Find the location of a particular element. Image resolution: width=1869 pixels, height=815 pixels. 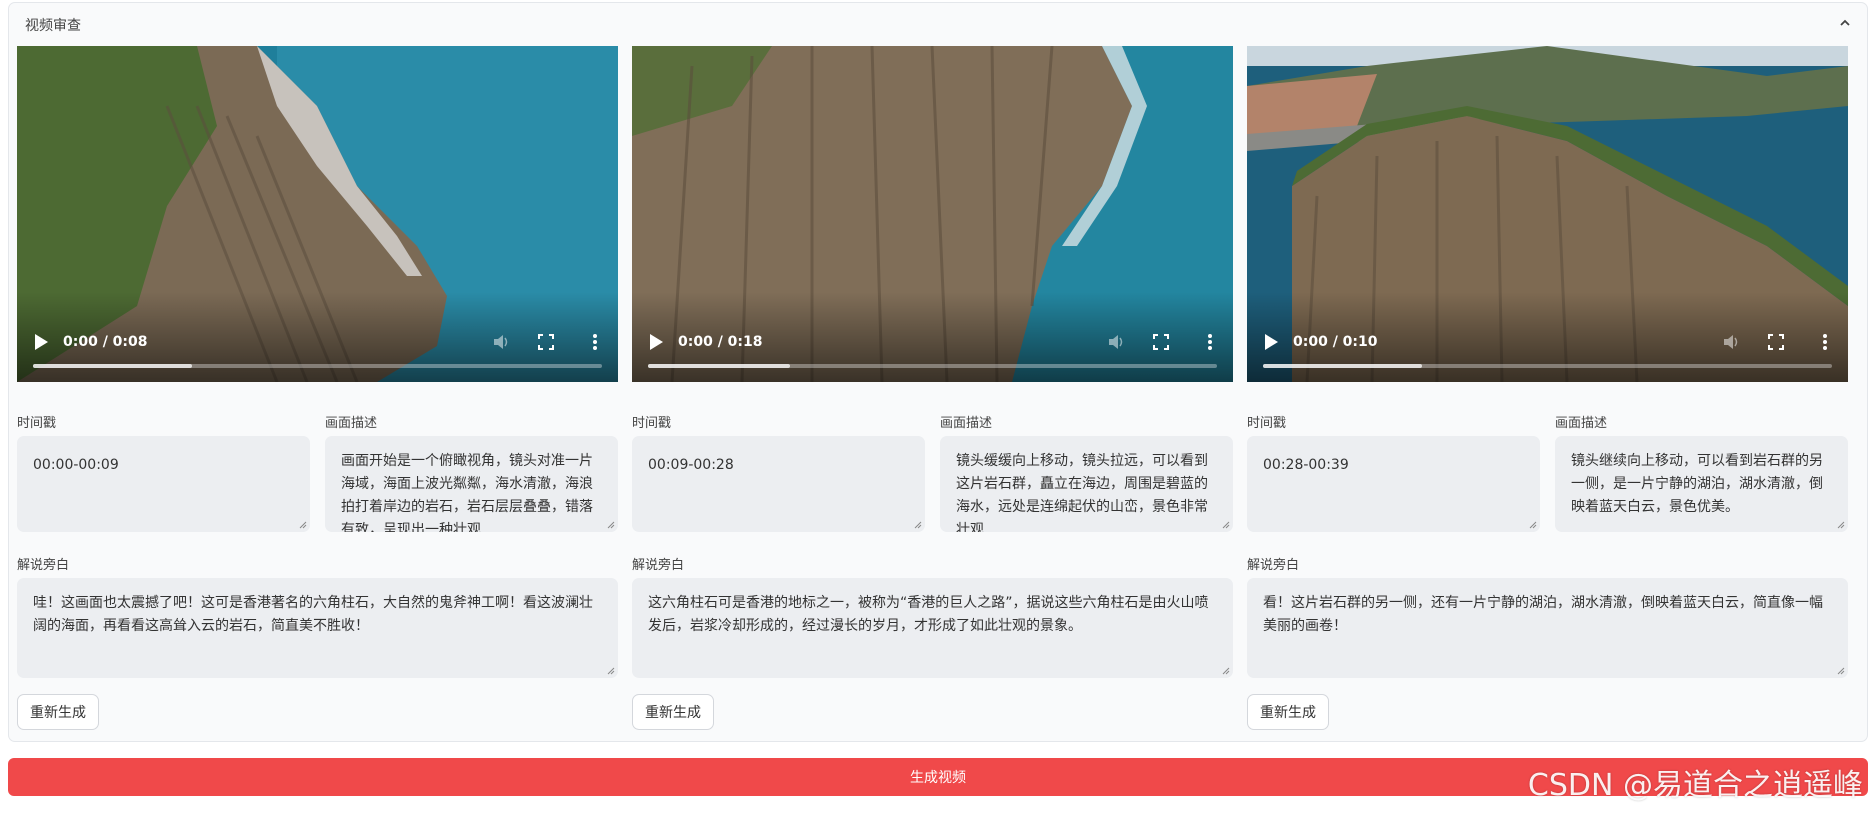

watermark: CSDN @易道合之逍遥峰 is located at coordinates (1695, 785).